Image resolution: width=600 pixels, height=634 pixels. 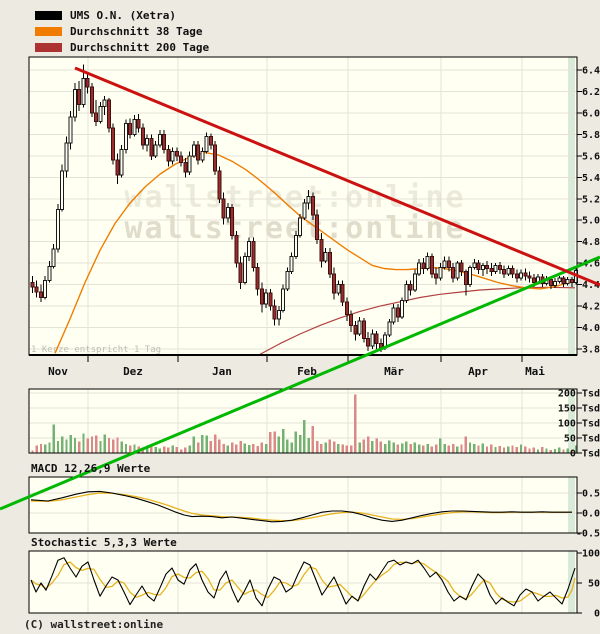 What do you see at coordinates (591, 554) in the screenshot?
I see `stoch-axis-label: 100` at bounding box center [591, 554].